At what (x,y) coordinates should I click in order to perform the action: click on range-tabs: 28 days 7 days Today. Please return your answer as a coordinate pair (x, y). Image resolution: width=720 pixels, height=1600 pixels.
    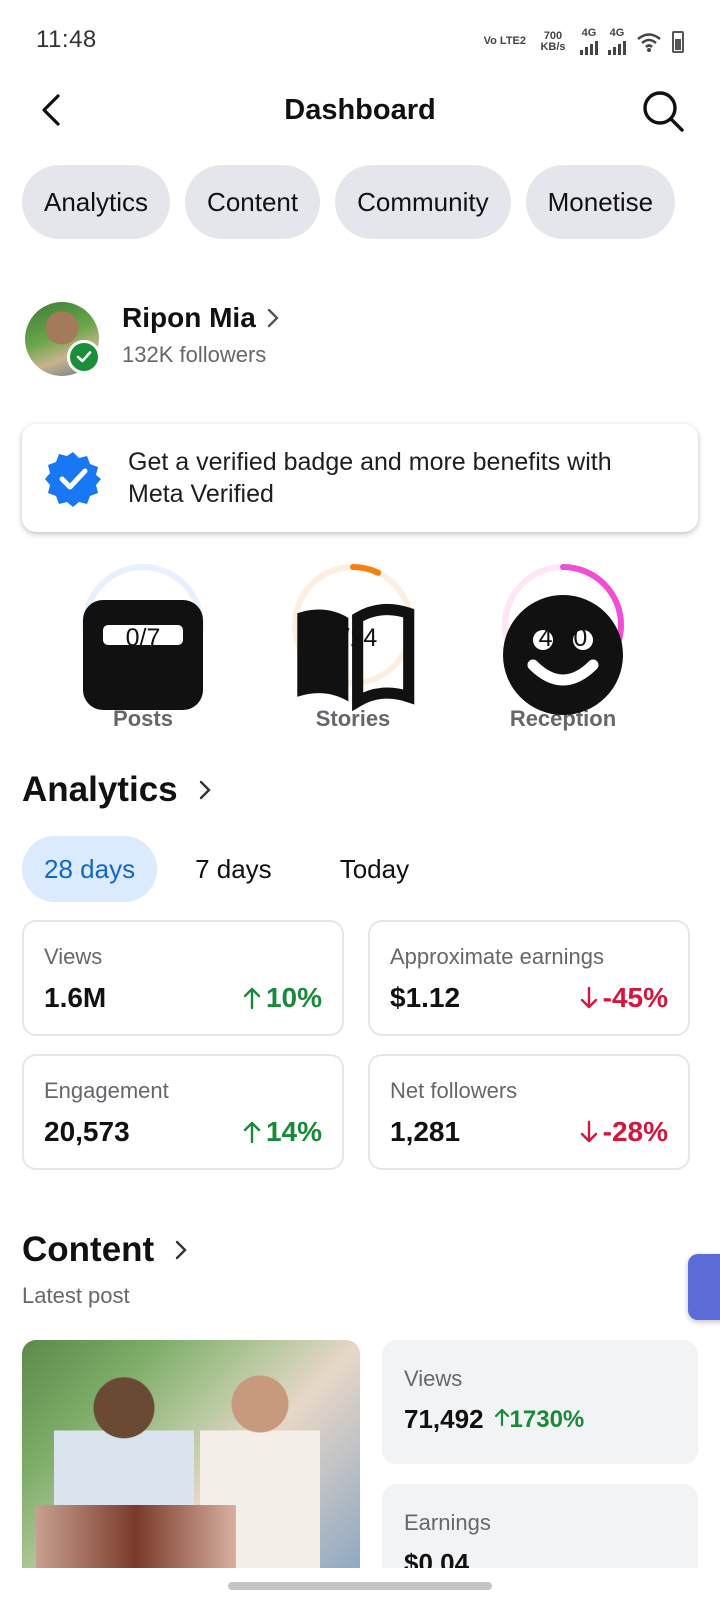
    Looking at the image, I should click on (233, 869).